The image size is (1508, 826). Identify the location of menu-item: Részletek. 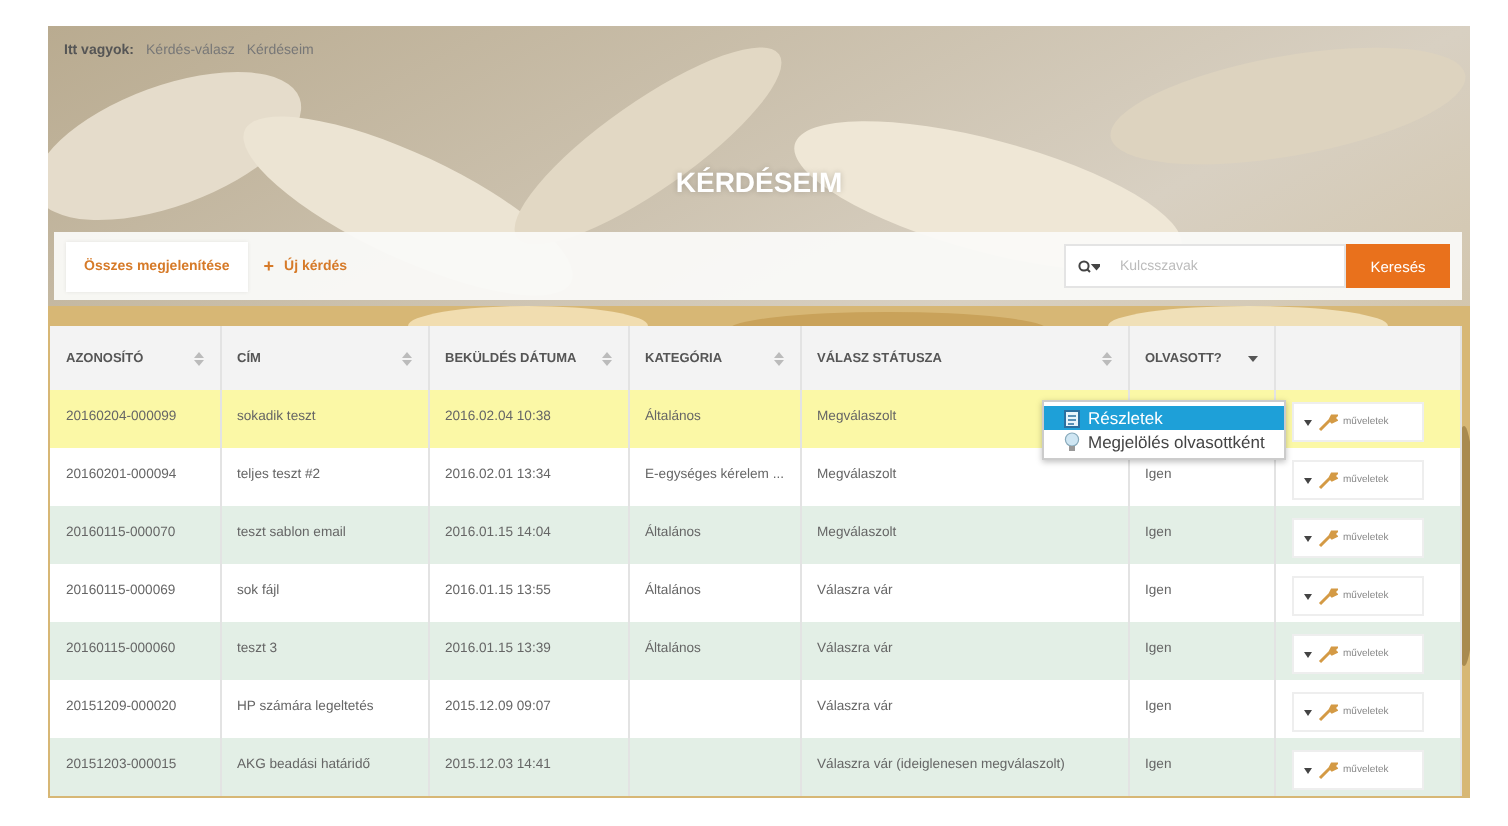
(1164, 418).